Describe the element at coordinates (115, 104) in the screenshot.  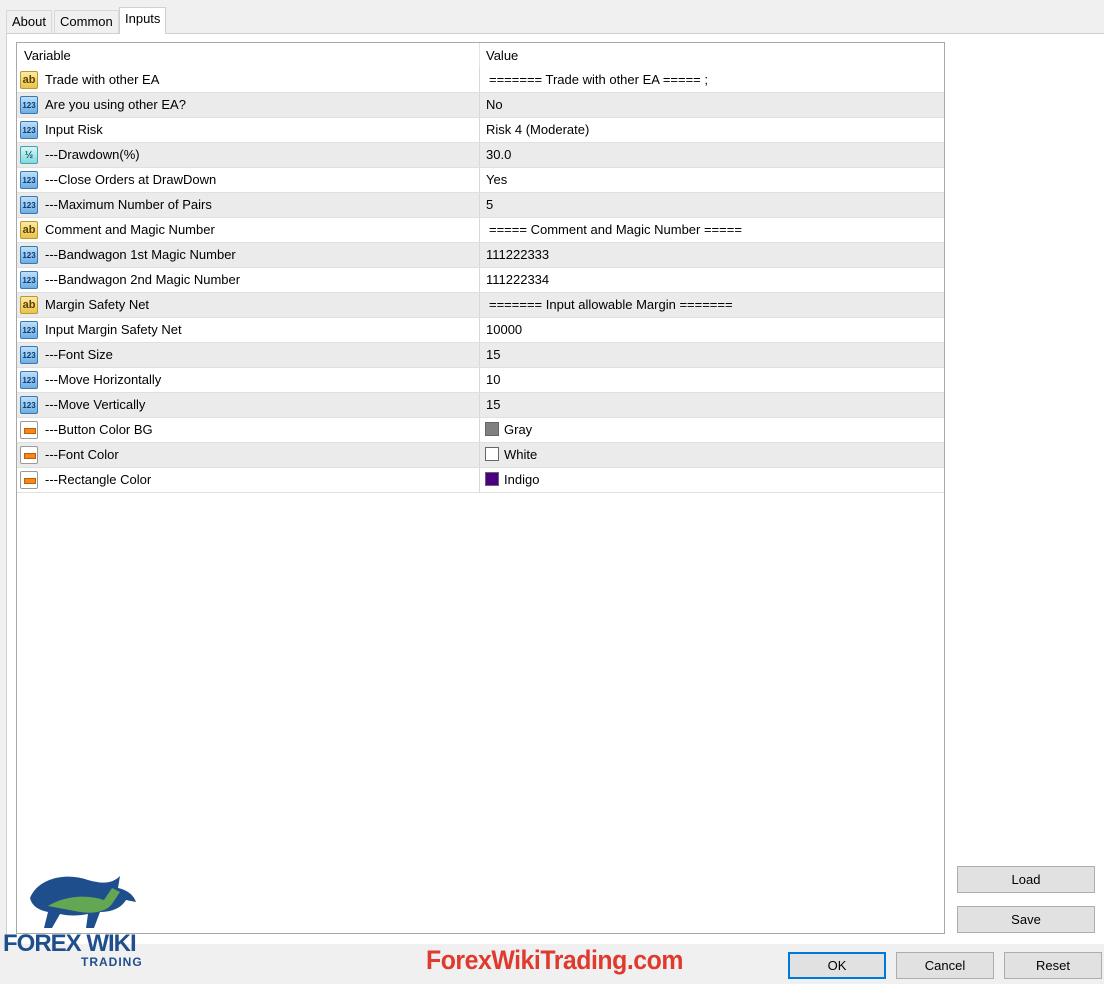
I see `variable-label: Are you using other EA?` at that location.